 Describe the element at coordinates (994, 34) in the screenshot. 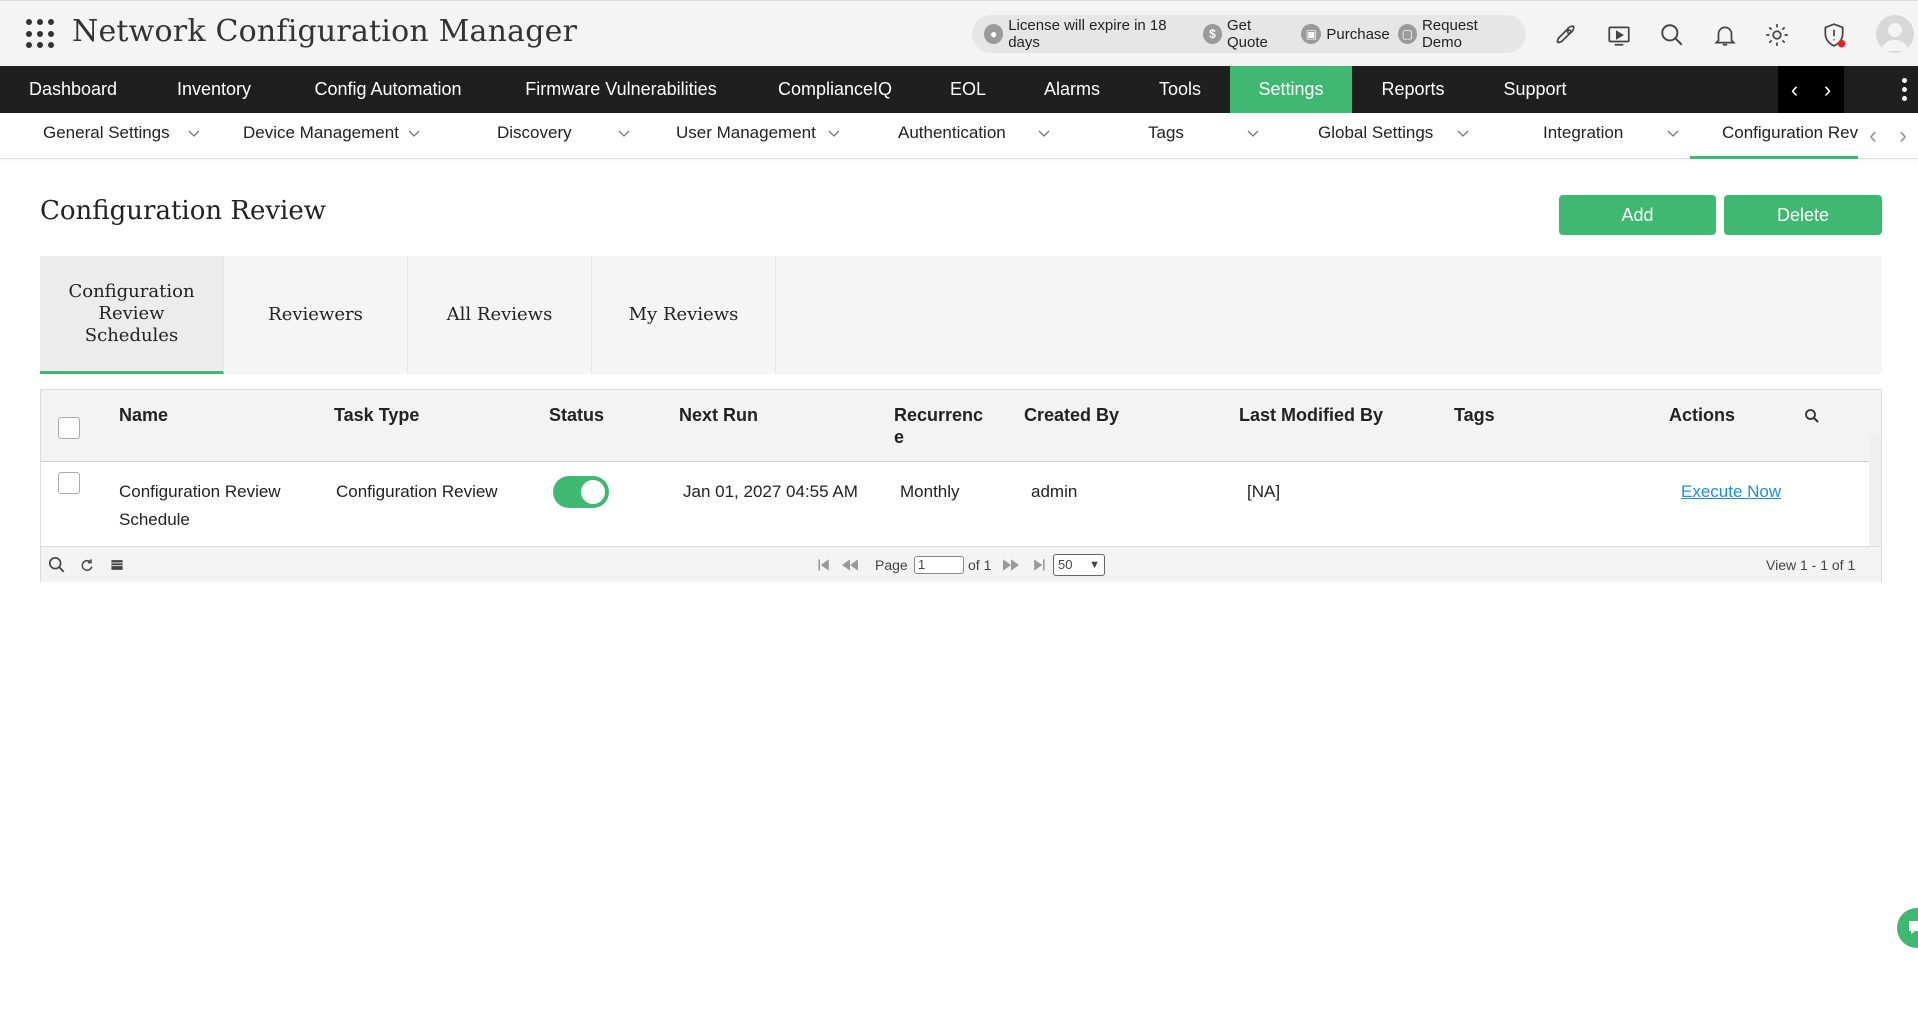

I see `license-icon: ●` at that location.